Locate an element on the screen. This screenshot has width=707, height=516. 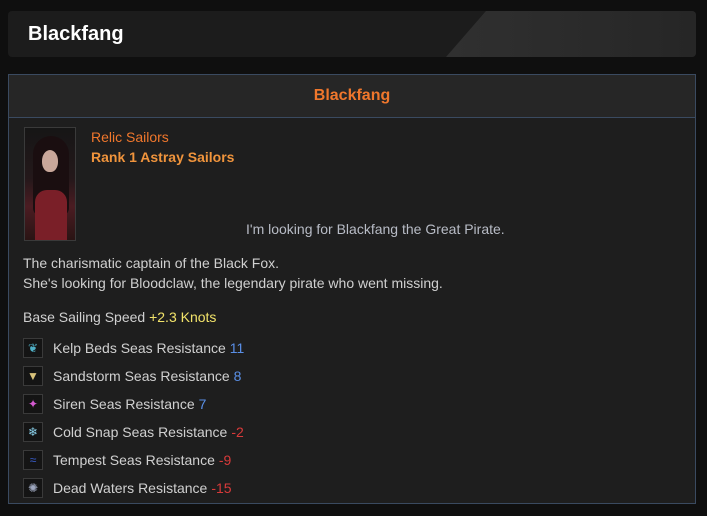
resistance-item: ✺ Dead Waters Resistance -15 is located at coordinates (133, 488).